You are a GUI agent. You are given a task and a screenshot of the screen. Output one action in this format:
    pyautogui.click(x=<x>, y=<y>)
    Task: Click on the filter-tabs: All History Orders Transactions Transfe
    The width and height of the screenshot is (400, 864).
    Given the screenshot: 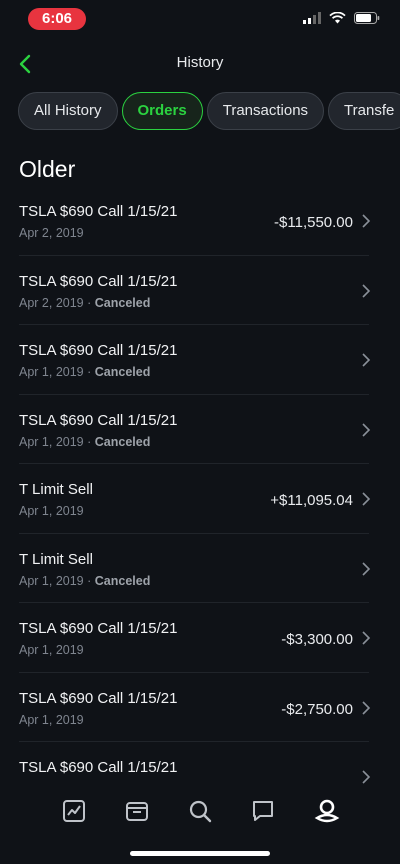 What is the action you would take?
    pyautogui.click(x=209, y=113)
    